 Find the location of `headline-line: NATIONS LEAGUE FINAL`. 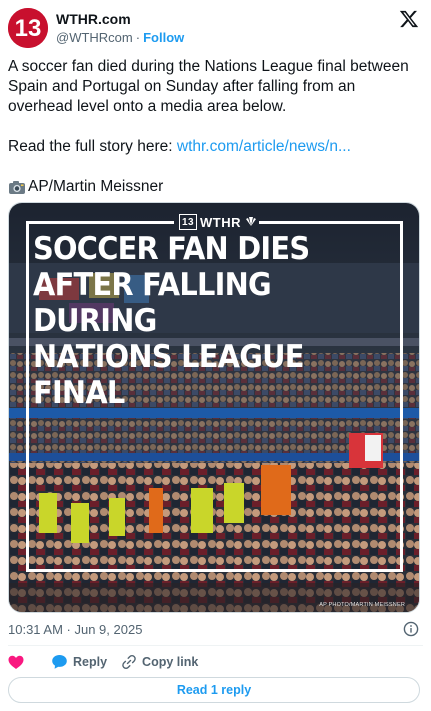

headline-line: NATIONS LEAGUE FINAL is located at coordinates (169, 375).